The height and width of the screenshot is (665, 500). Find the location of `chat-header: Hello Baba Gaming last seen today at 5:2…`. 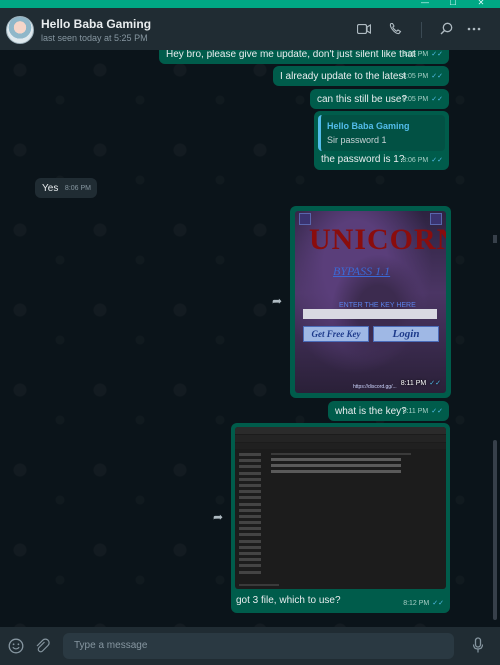

chat-header: Hello Baba Gaming last seen today at 5:2… is located at coordinates (250, 29).